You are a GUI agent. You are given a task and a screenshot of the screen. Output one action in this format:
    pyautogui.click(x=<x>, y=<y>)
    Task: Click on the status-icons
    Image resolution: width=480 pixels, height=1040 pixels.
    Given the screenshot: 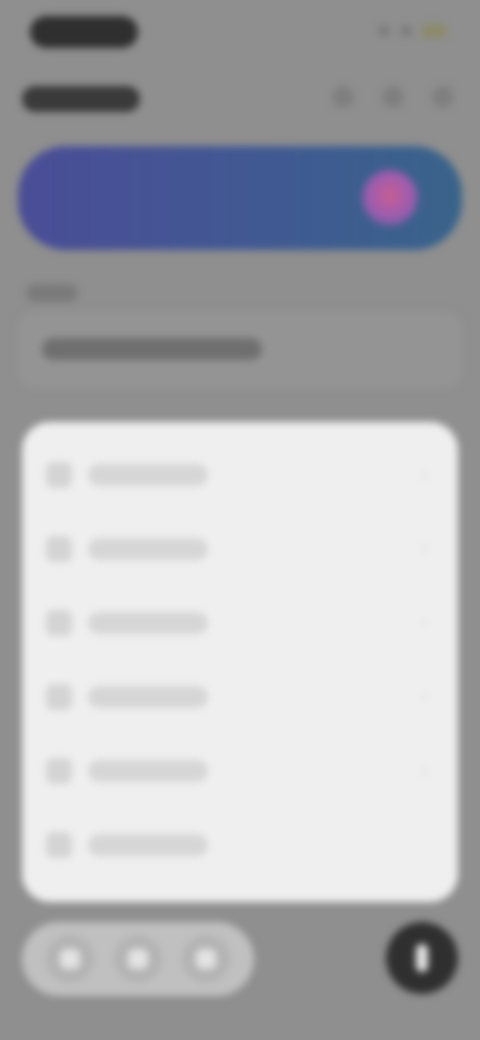 What is the action you would take?
    pyautogui.click(x=412, y=31)
    